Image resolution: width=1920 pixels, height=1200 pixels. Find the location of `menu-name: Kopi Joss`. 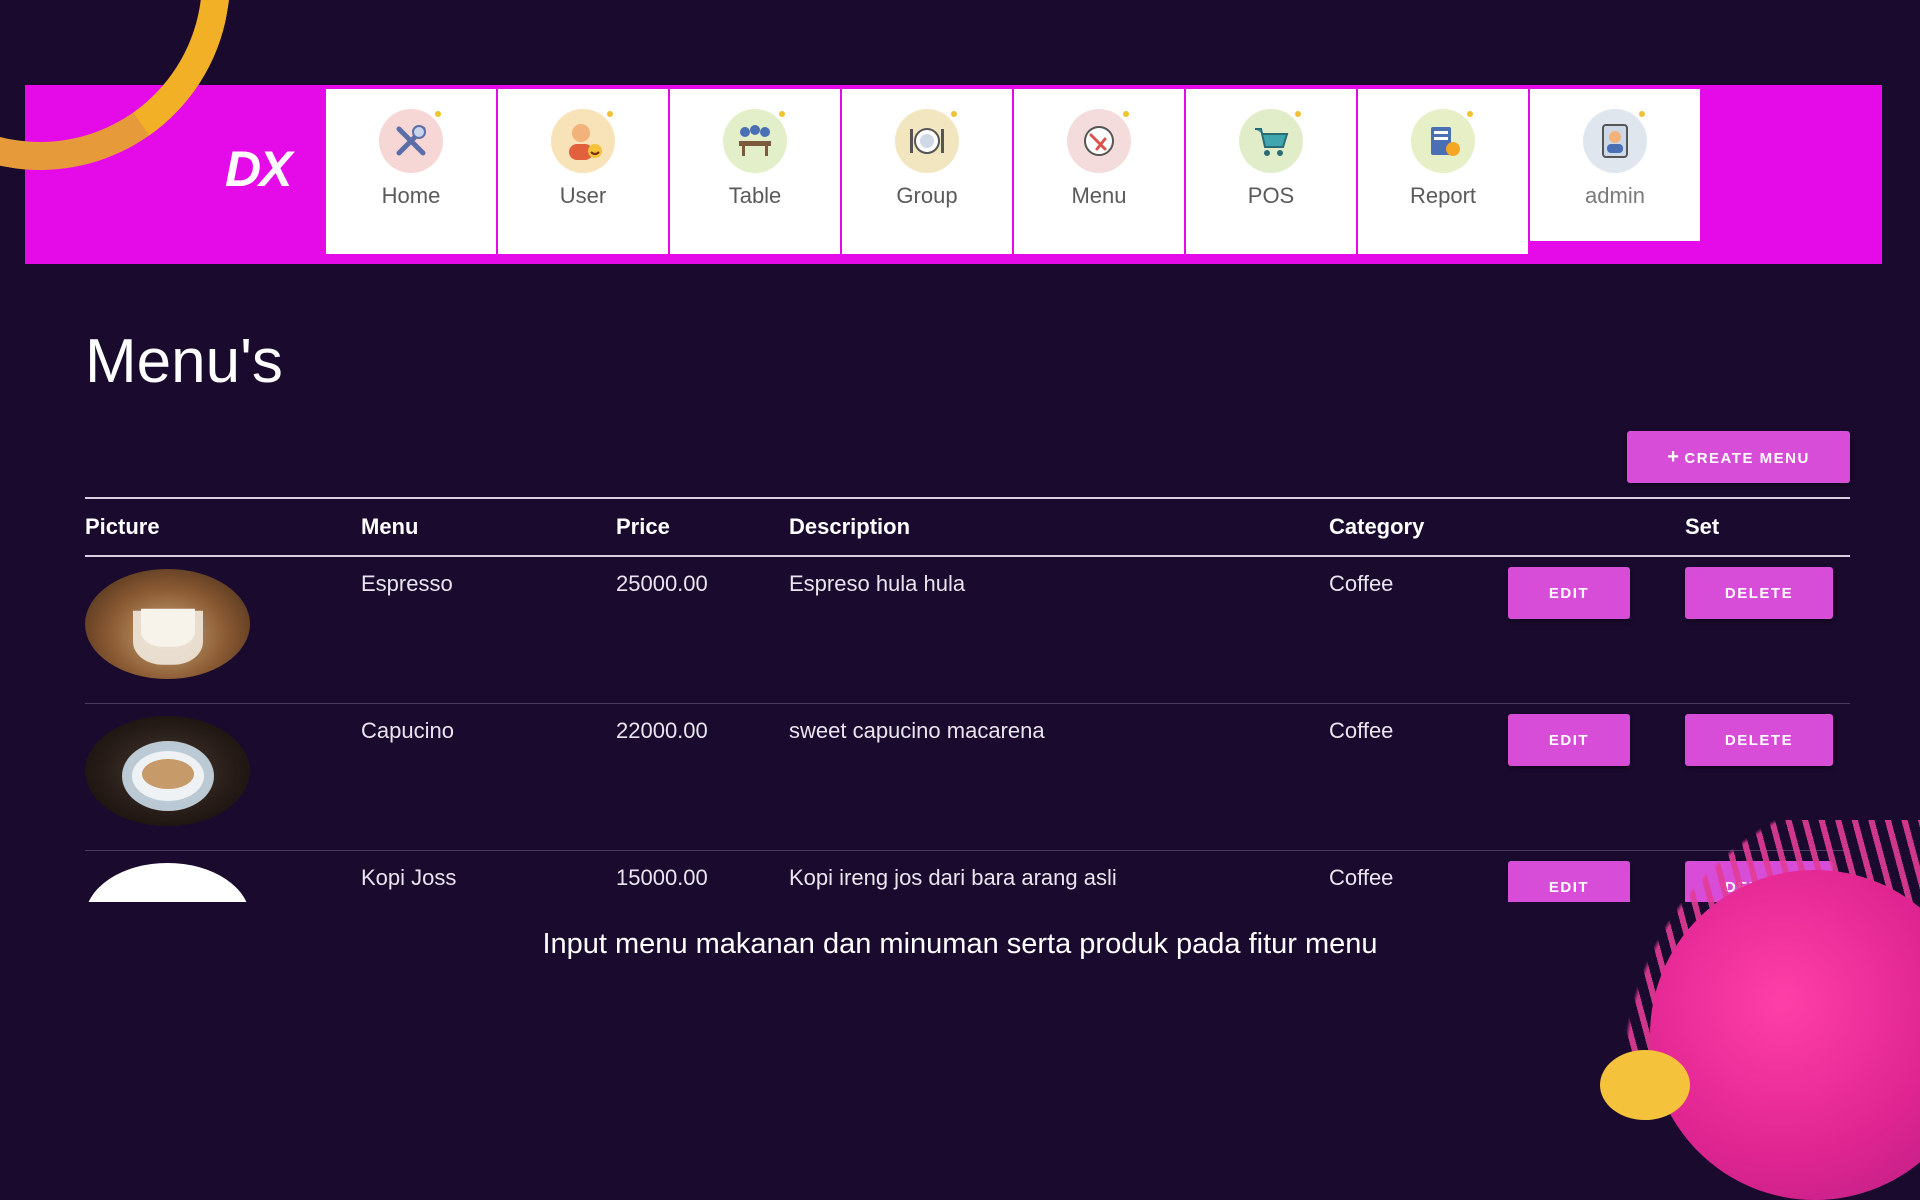

menu-name: Kopi Joss is located at coordinates (488, 876).